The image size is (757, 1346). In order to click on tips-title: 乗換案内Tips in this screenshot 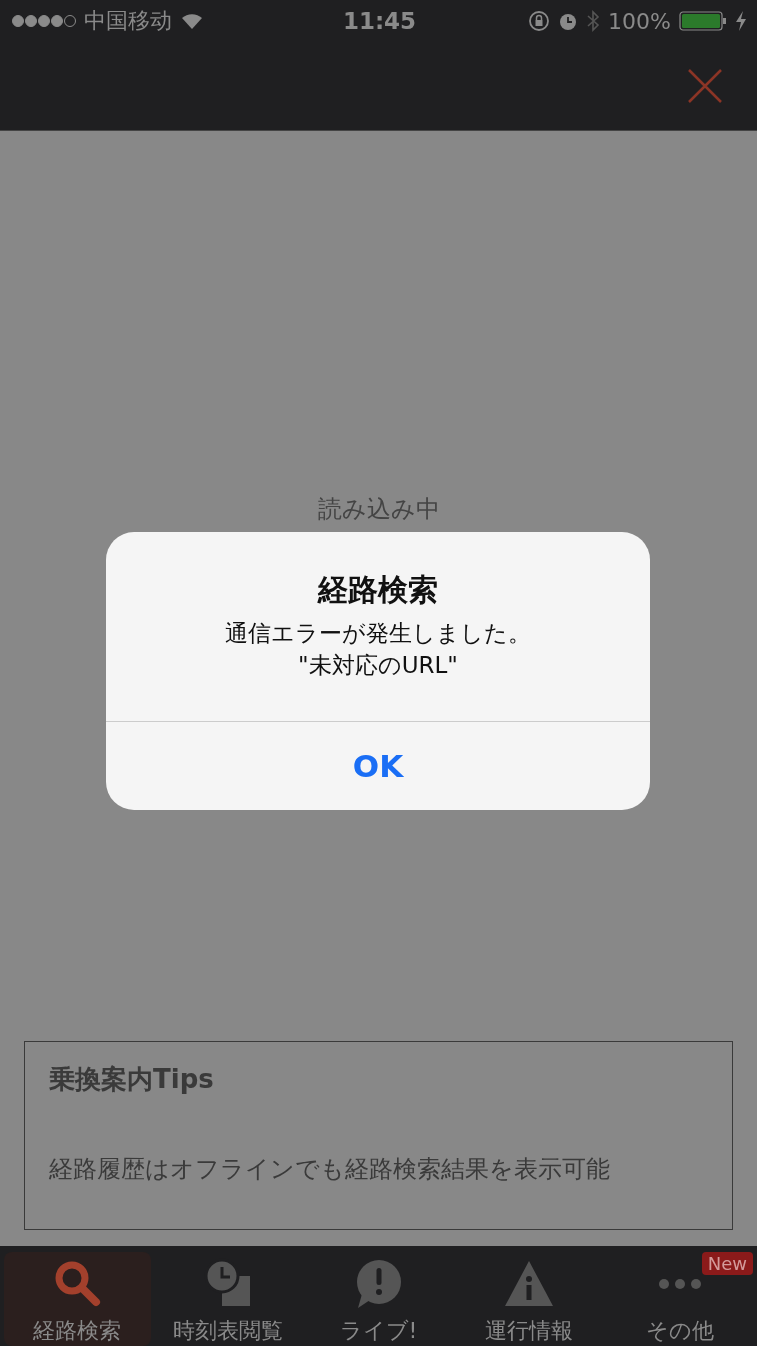, I will do `click(132, 1079)`.